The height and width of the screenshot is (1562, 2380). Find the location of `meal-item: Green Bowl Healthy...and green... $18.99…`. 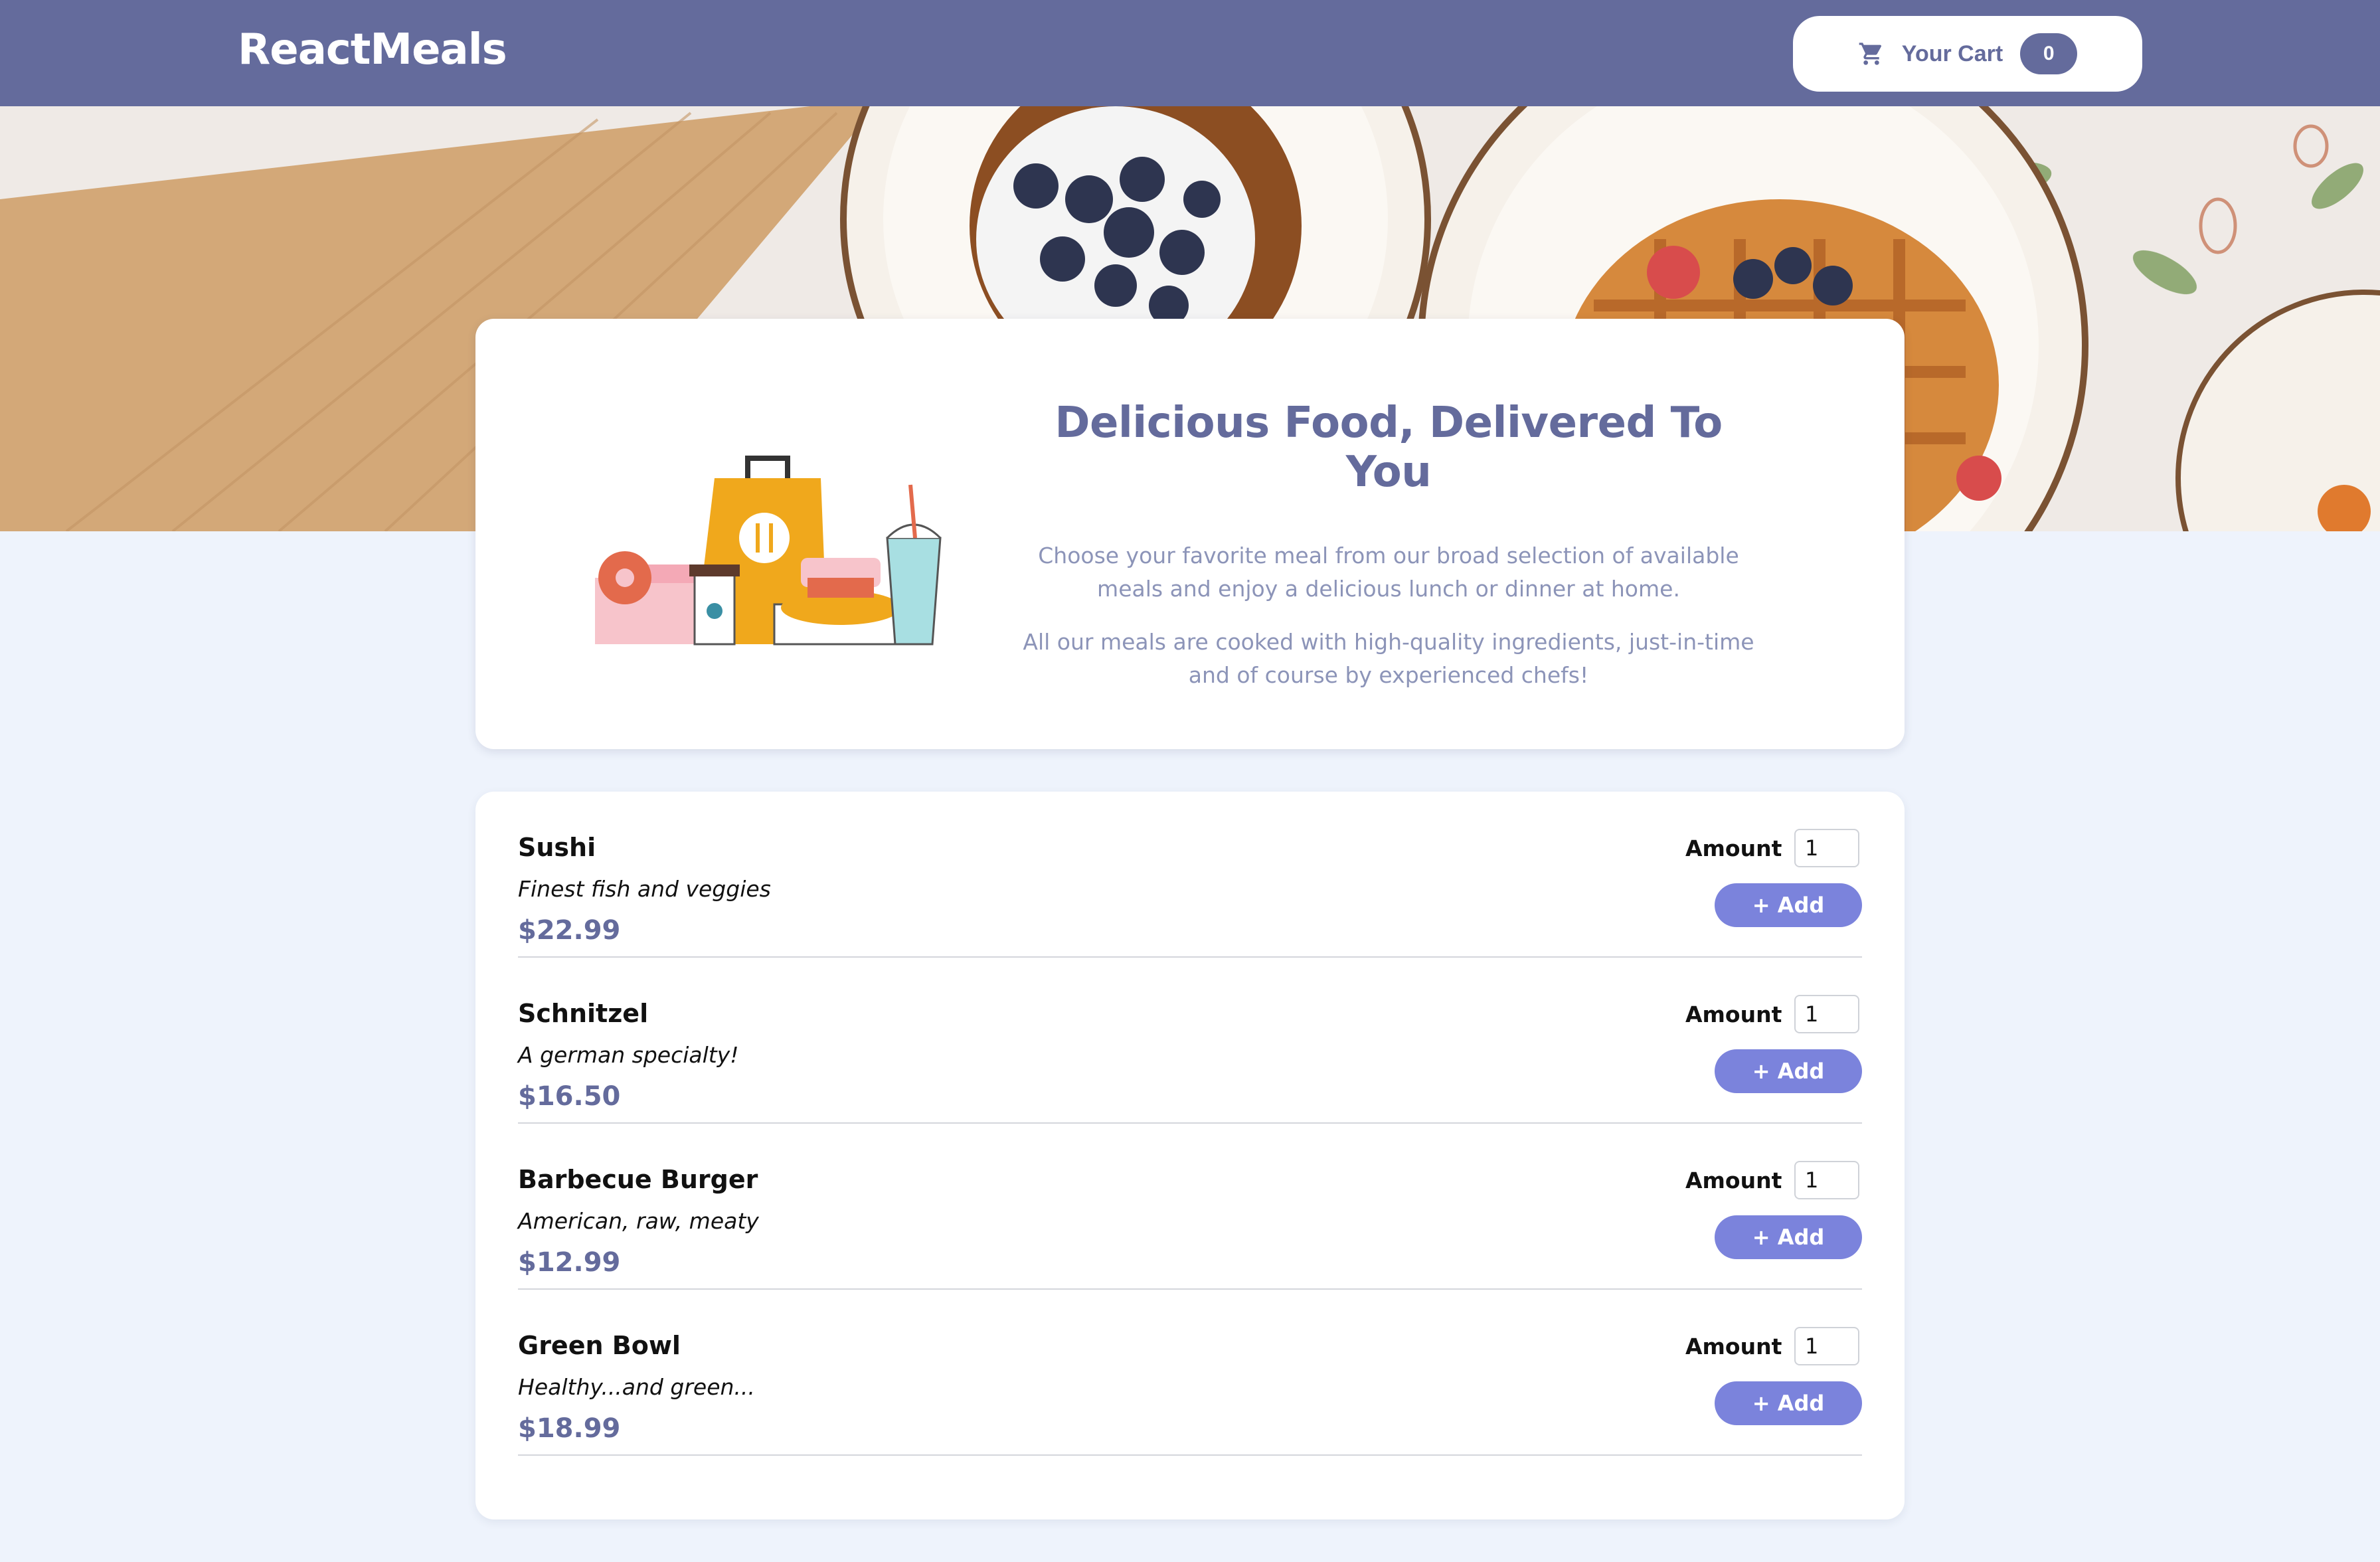

meal-item: Green Bowl Healthy...and green... $18.99… is located at coordinates (1190, 1373).